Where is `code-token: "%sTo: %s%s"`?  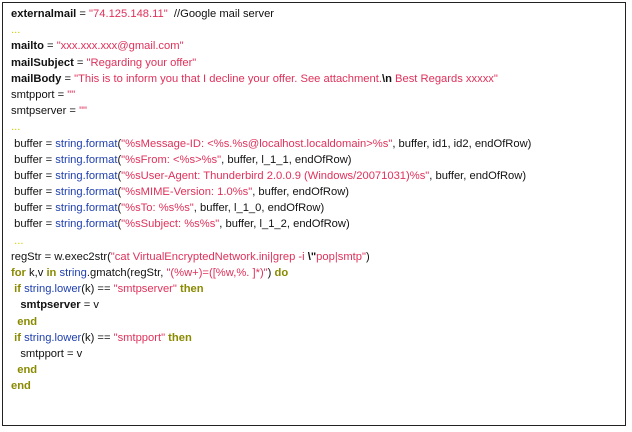
code-token: "%sTo: %s%s" is located at coordinates (157, 208).